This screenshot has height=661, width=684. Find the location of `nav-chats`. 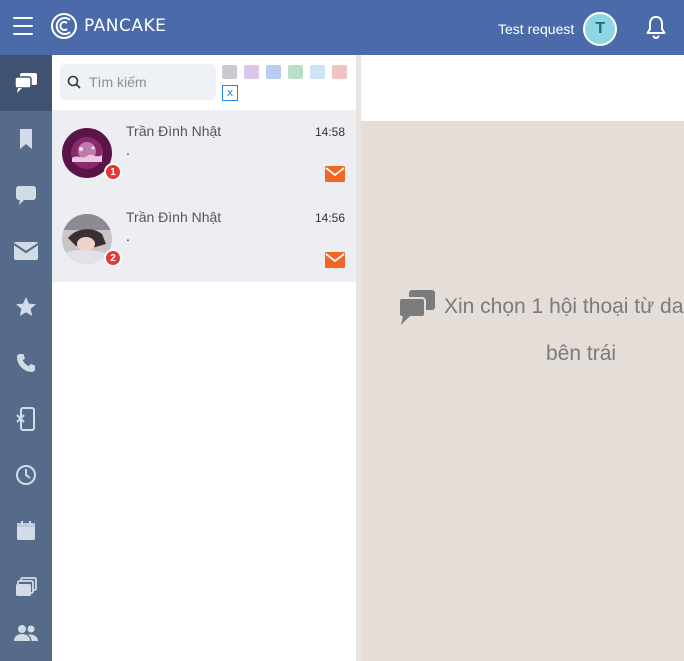

nav-chats is located at coordinates (26, 83).